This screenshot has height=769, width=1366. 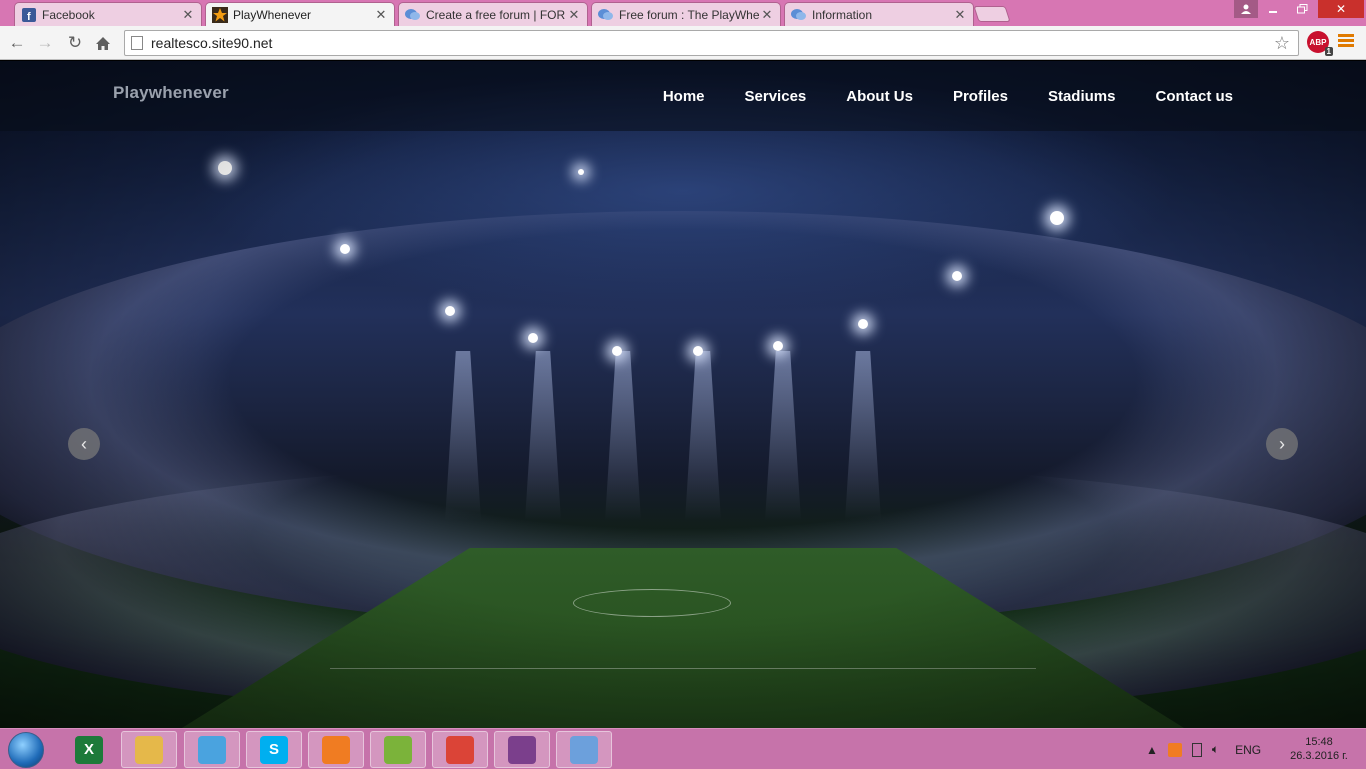 What do you see at coordinates (1341, 9) in the screenshot?
I see `window-close-icon: ✕` at bounding box center [1341, 9].